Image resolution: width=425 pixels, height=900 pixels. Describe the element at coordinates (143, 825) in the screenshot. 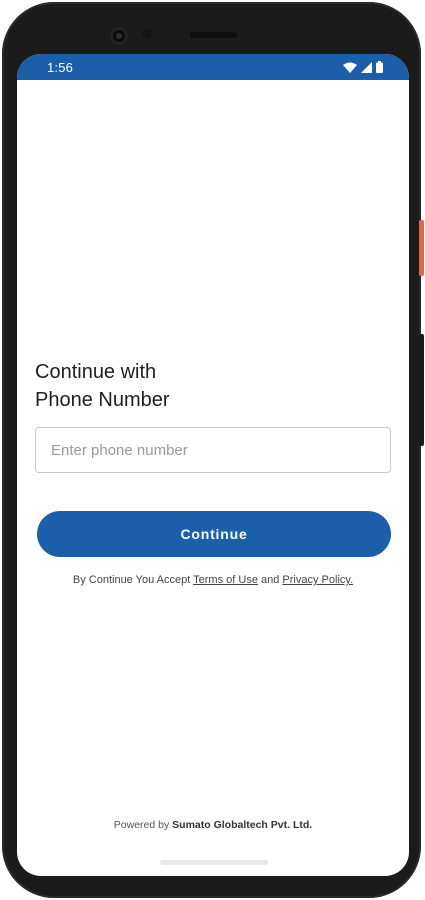

I see `powered-prefix: Powered by` at that location.